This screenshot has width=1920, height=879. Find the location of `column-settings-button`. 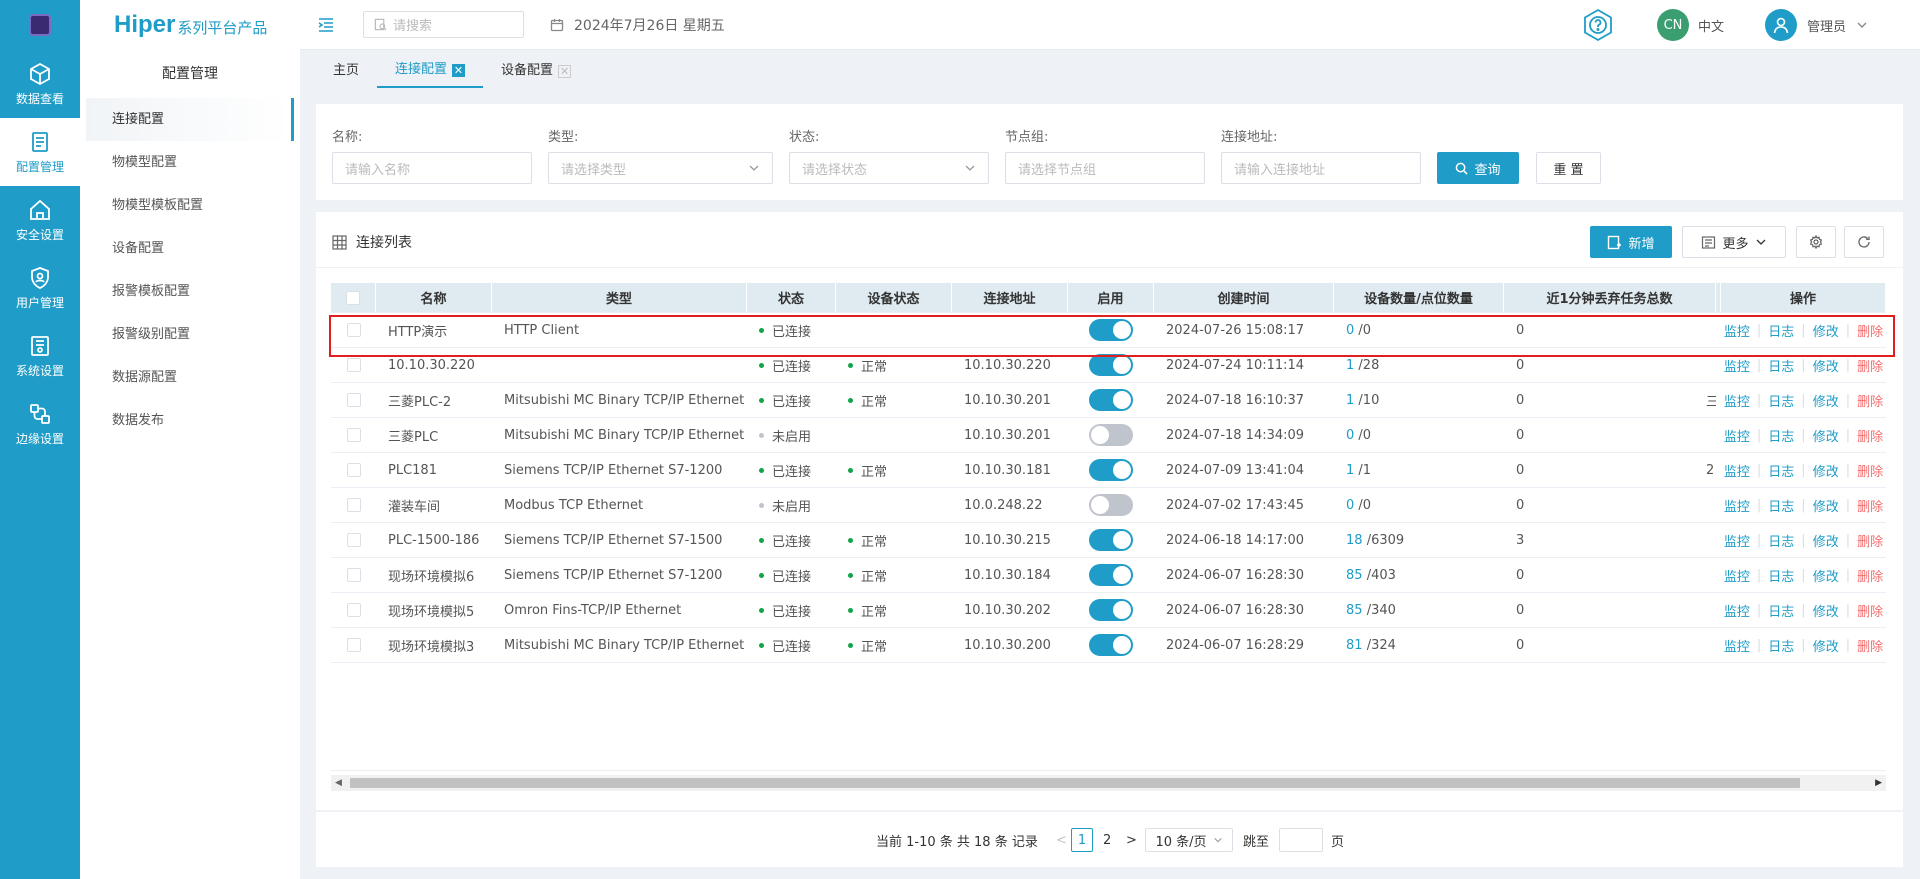

column-settings-button is located at coordinates (1816, 242).